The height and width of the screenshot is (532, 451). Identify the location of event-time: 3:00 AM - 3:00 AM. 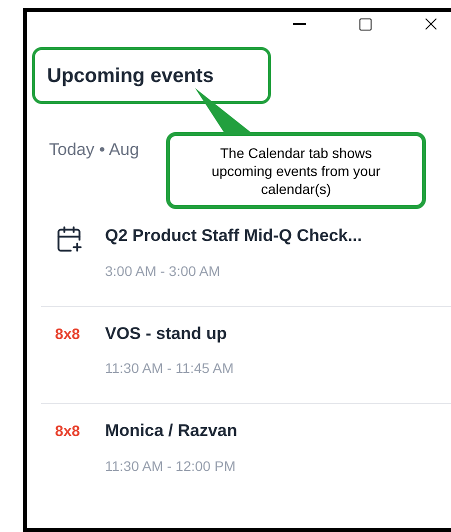
(163, 271).